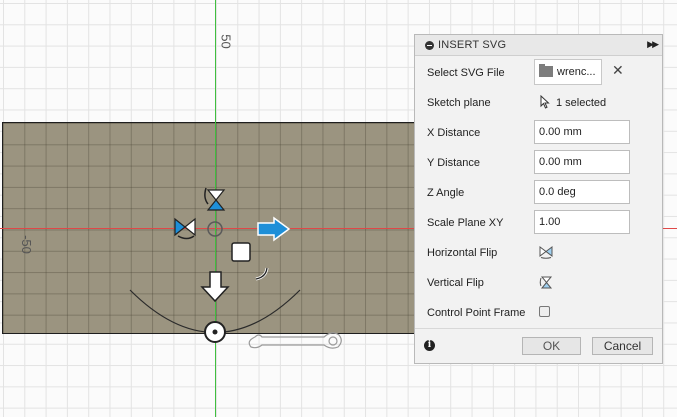 This screenshot has height=417, width=677. What do you see at coordinates (429, 345) in the screenshot?
I see `info-icon: i` at bounding box center [429, 345].